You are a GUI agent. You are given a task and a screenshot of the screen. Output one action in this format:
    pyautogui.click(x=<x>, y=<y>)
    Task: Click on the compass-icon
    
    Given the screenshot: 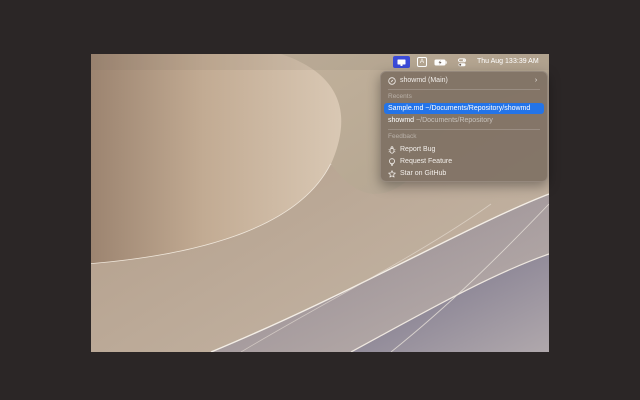 What is the action you would take?
    pyautogui.click(x=392, y=80)
    